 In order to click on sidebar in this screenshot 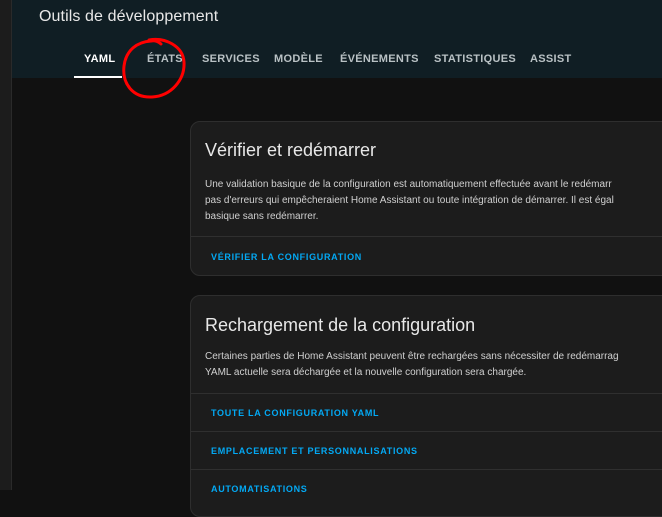, I will do `click(6, 245)`.